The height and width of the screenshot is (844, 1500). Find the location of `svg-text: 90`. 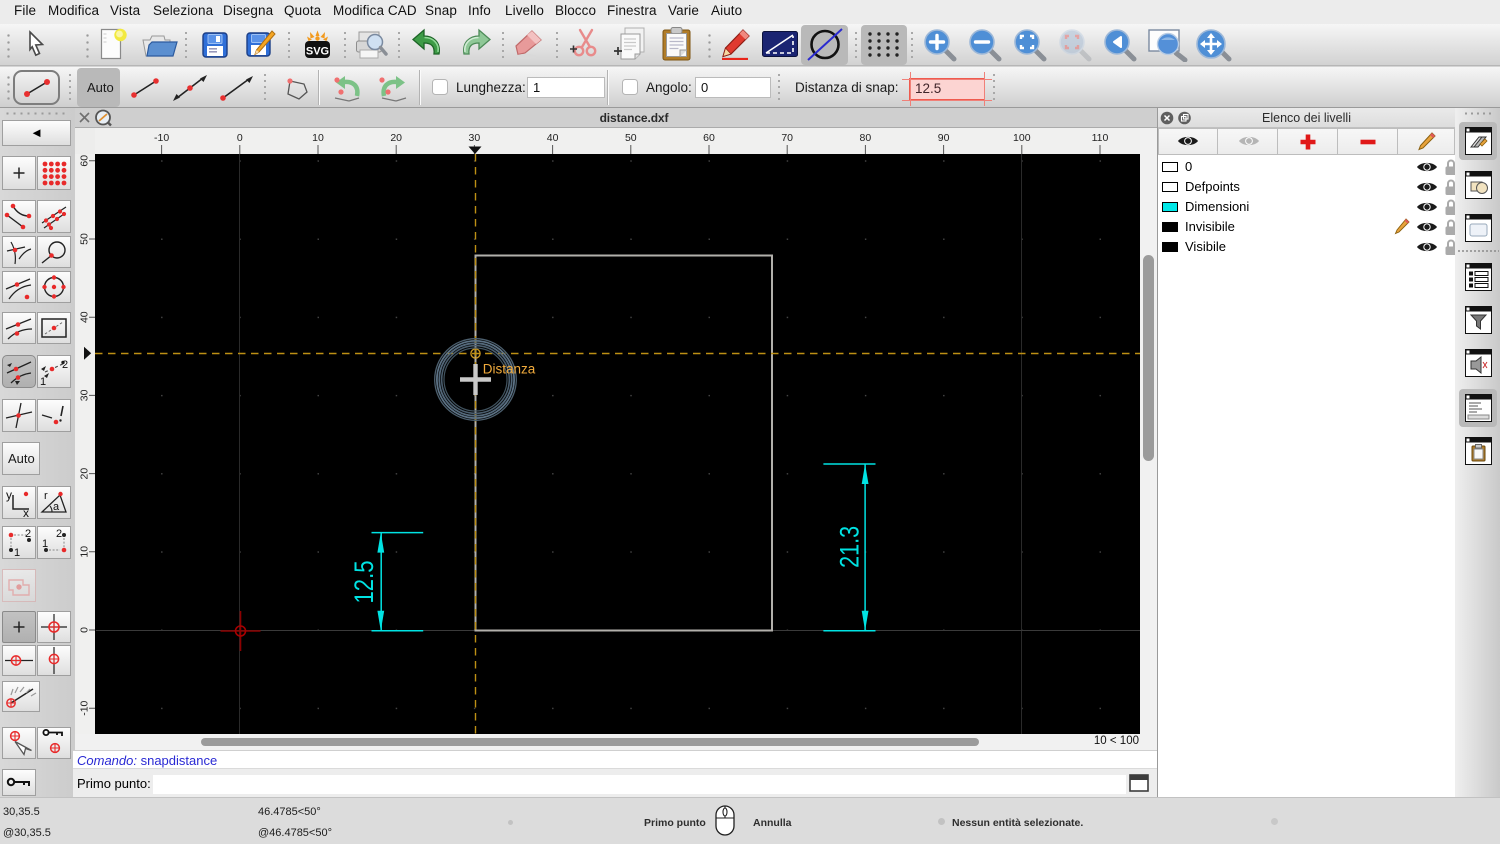

svg-text: 90 is located at coordinates (944, 138).